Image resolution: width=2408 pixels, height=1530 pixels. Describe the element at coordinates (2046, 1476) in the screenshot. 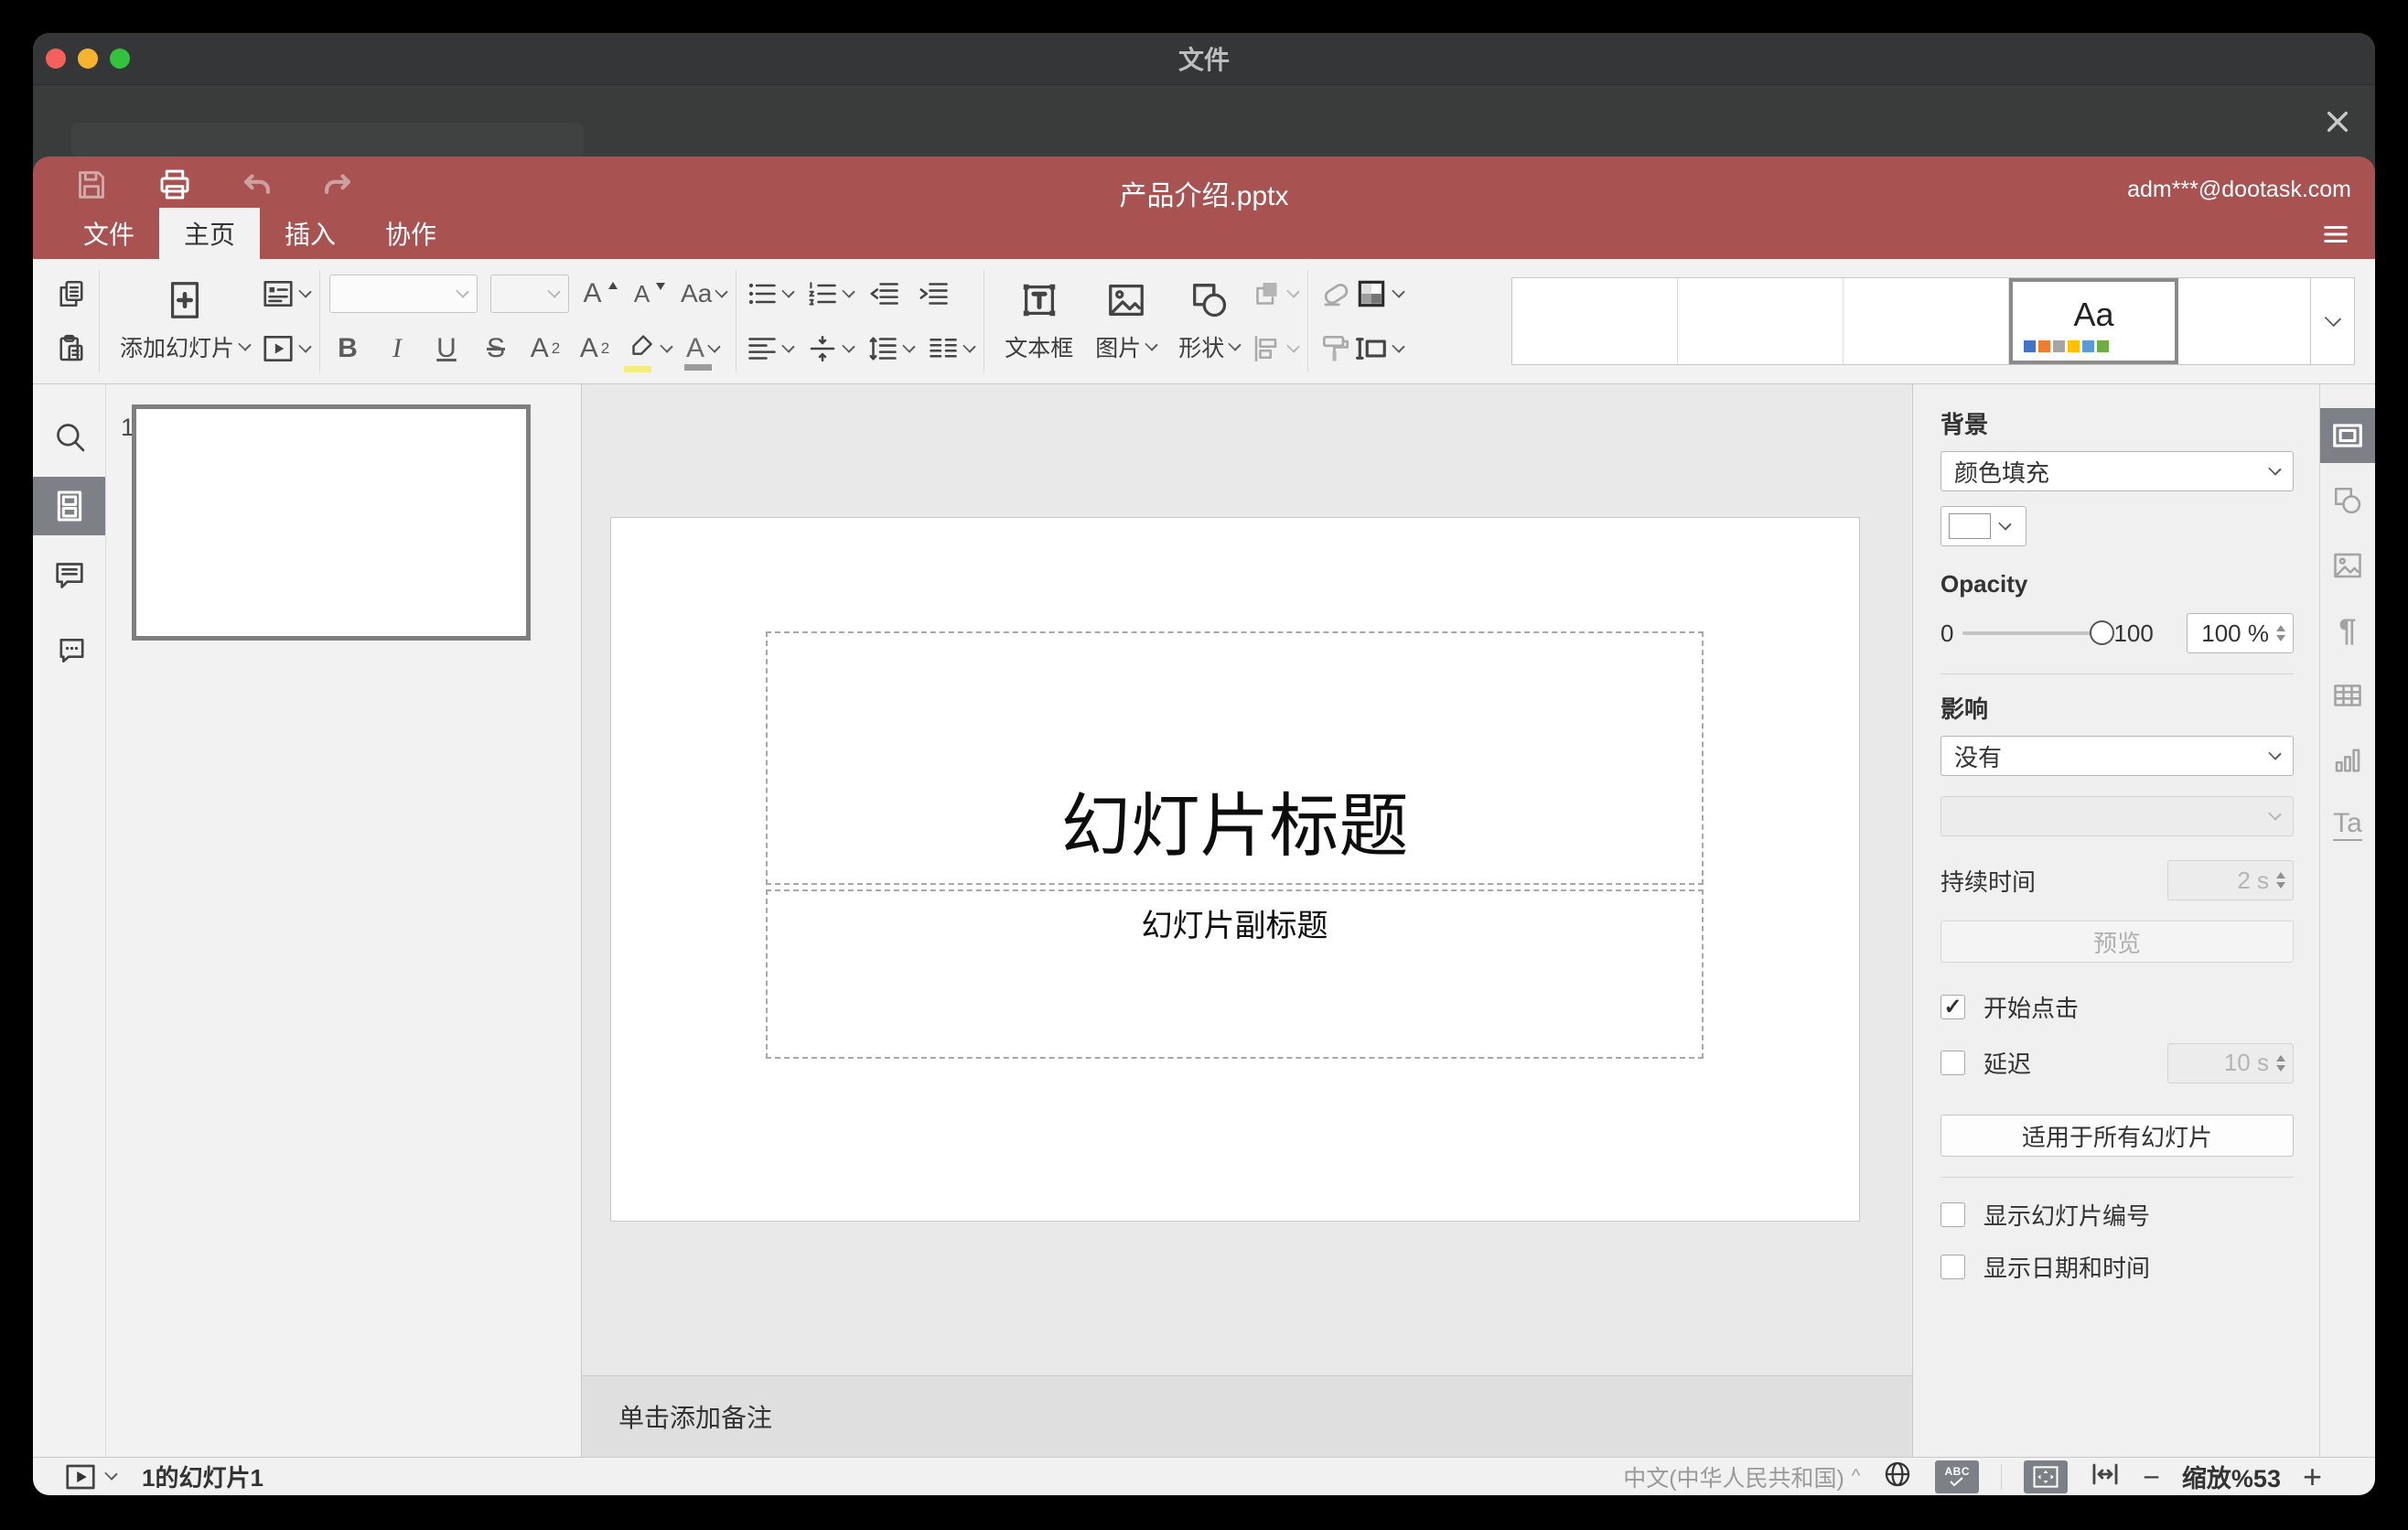

I see `fit-to-slide-button` at that location.